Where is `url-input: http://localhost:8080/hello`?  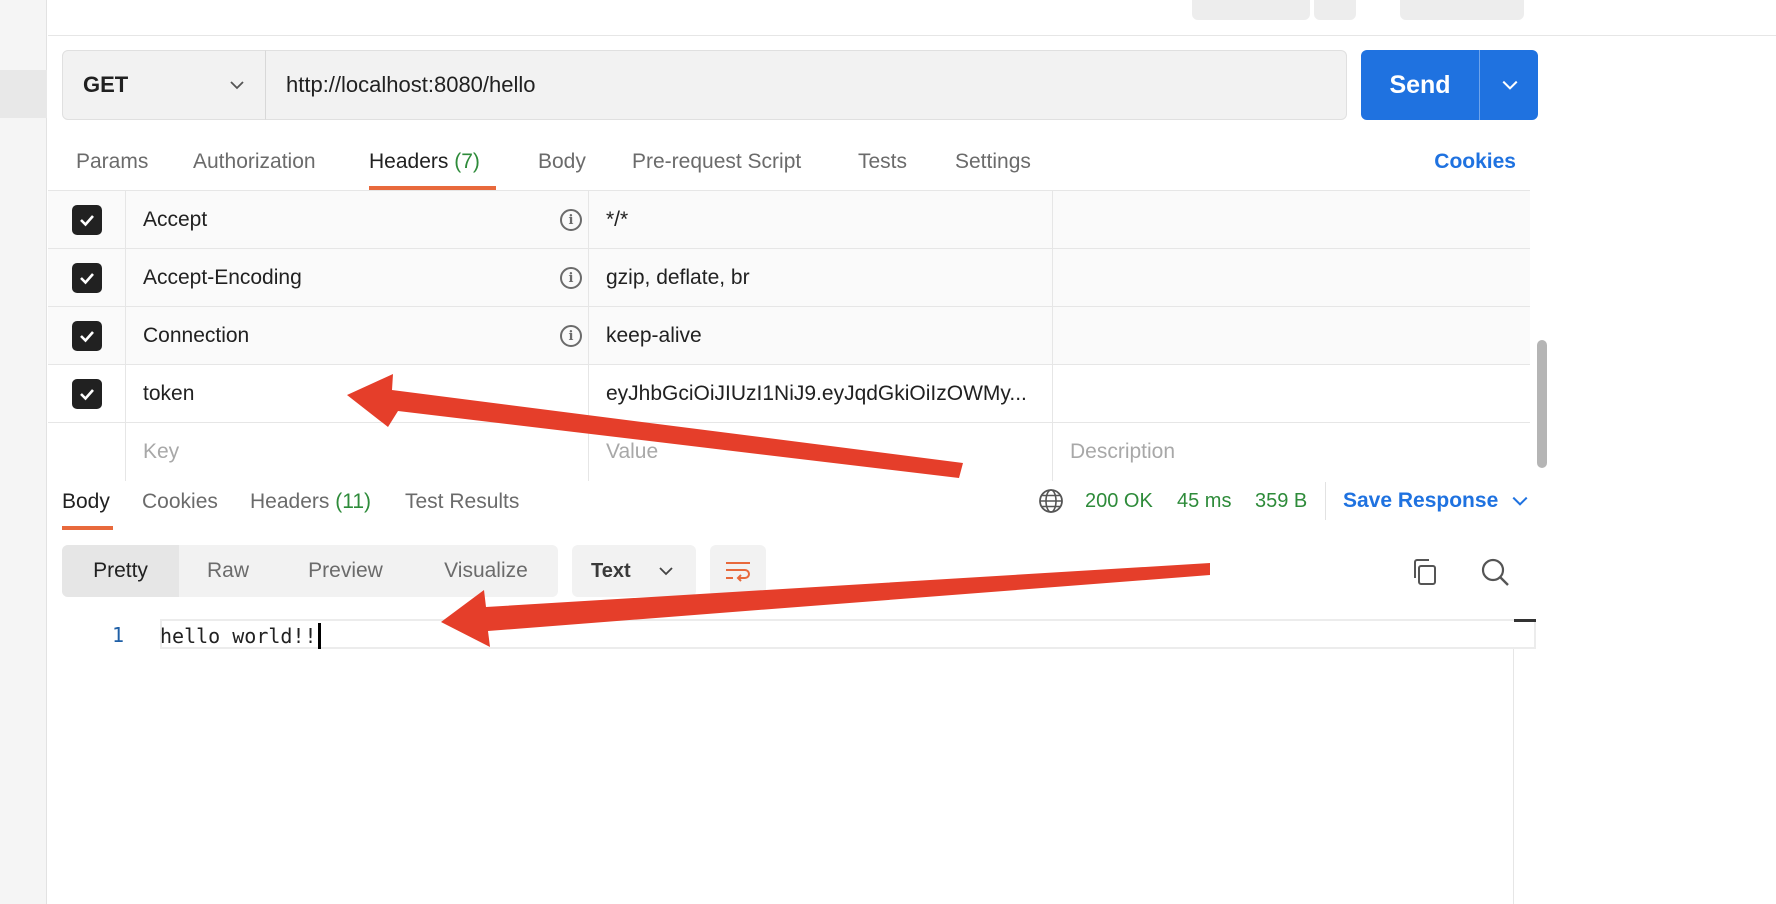
url-input: http://localhost:8080/hello is located at coordinates (806, 85).